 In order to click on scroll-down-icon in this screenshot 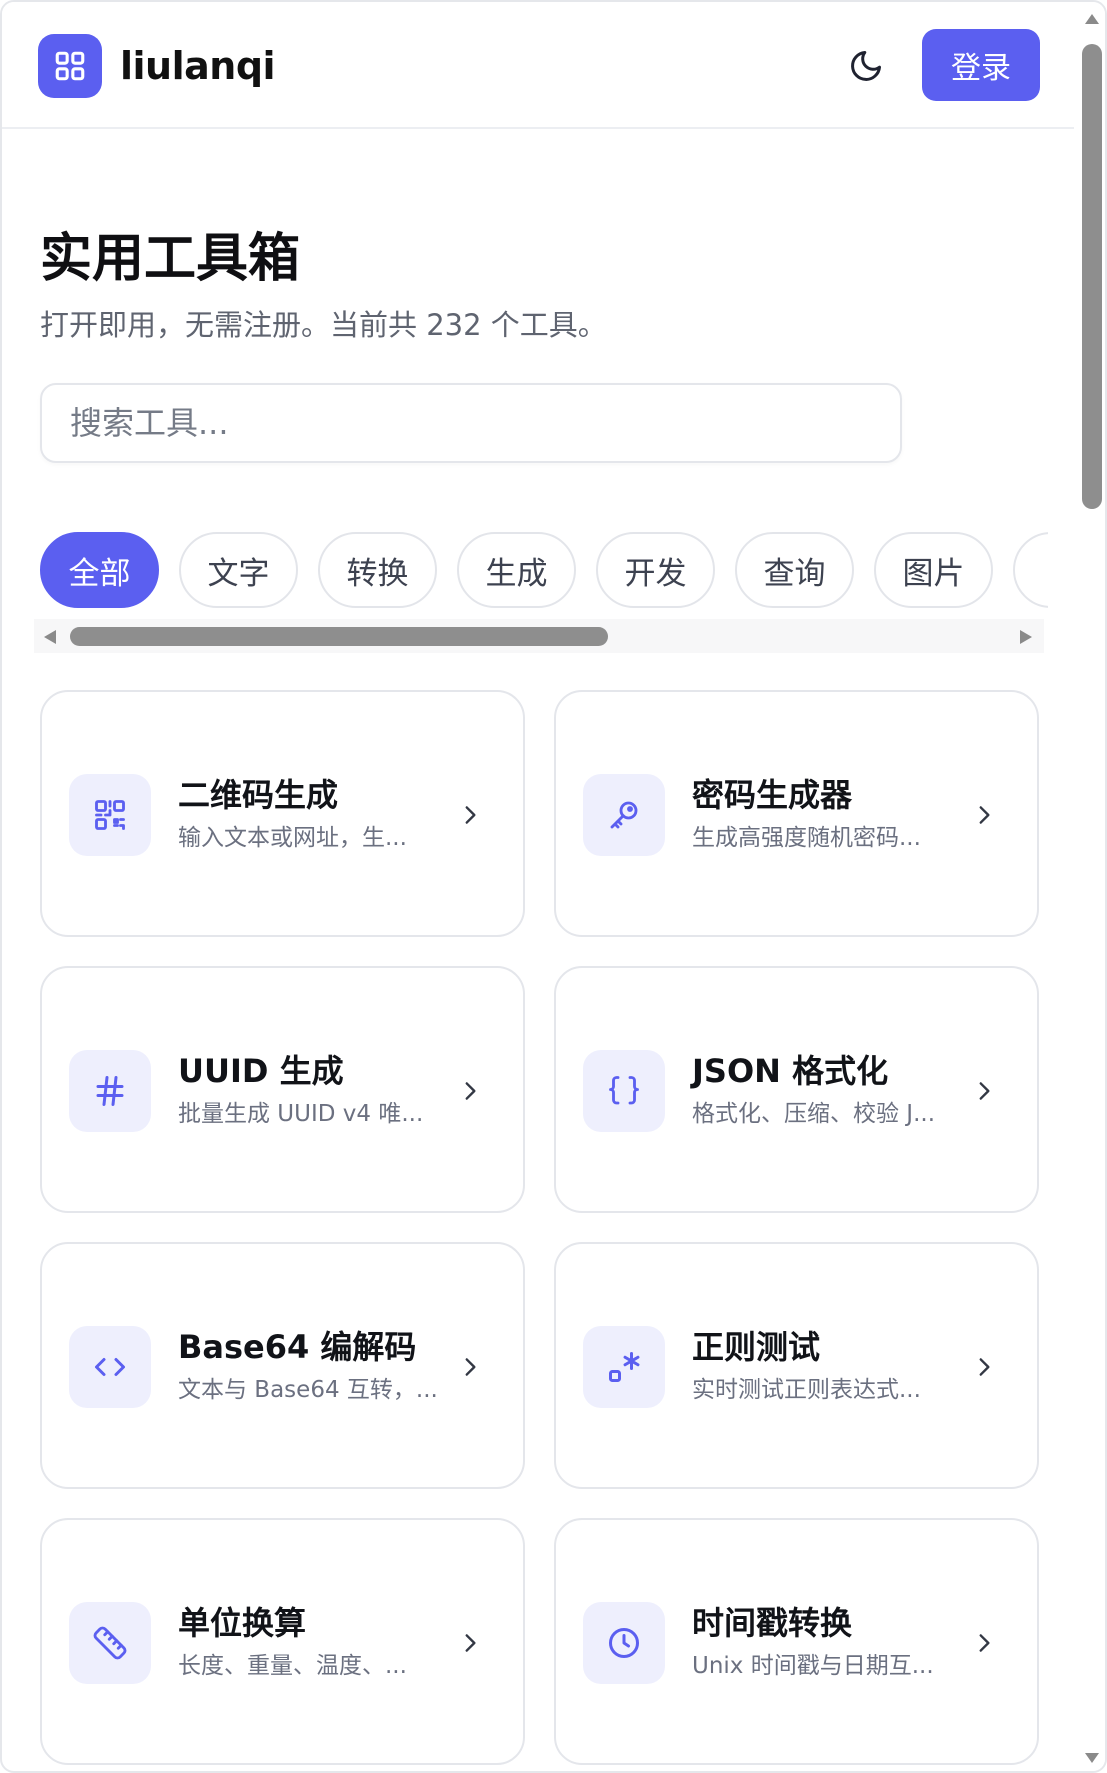, I will do `click(1092, 1758)`.